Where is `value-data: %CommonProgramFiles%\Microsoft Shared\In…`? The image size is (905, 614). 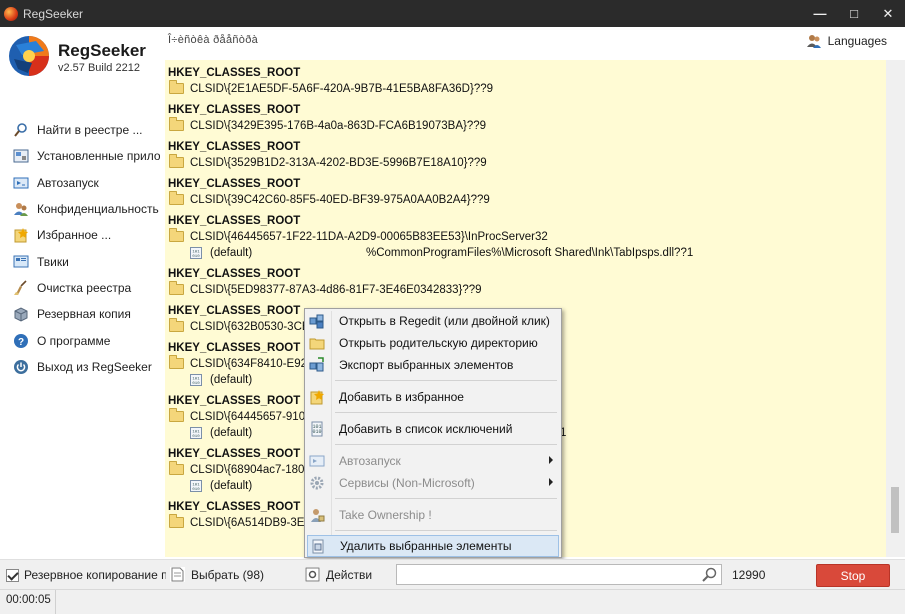
value-data: %CommonProgramFiles%\Microsoft Shared\In… is located at coordinates (530, 253).